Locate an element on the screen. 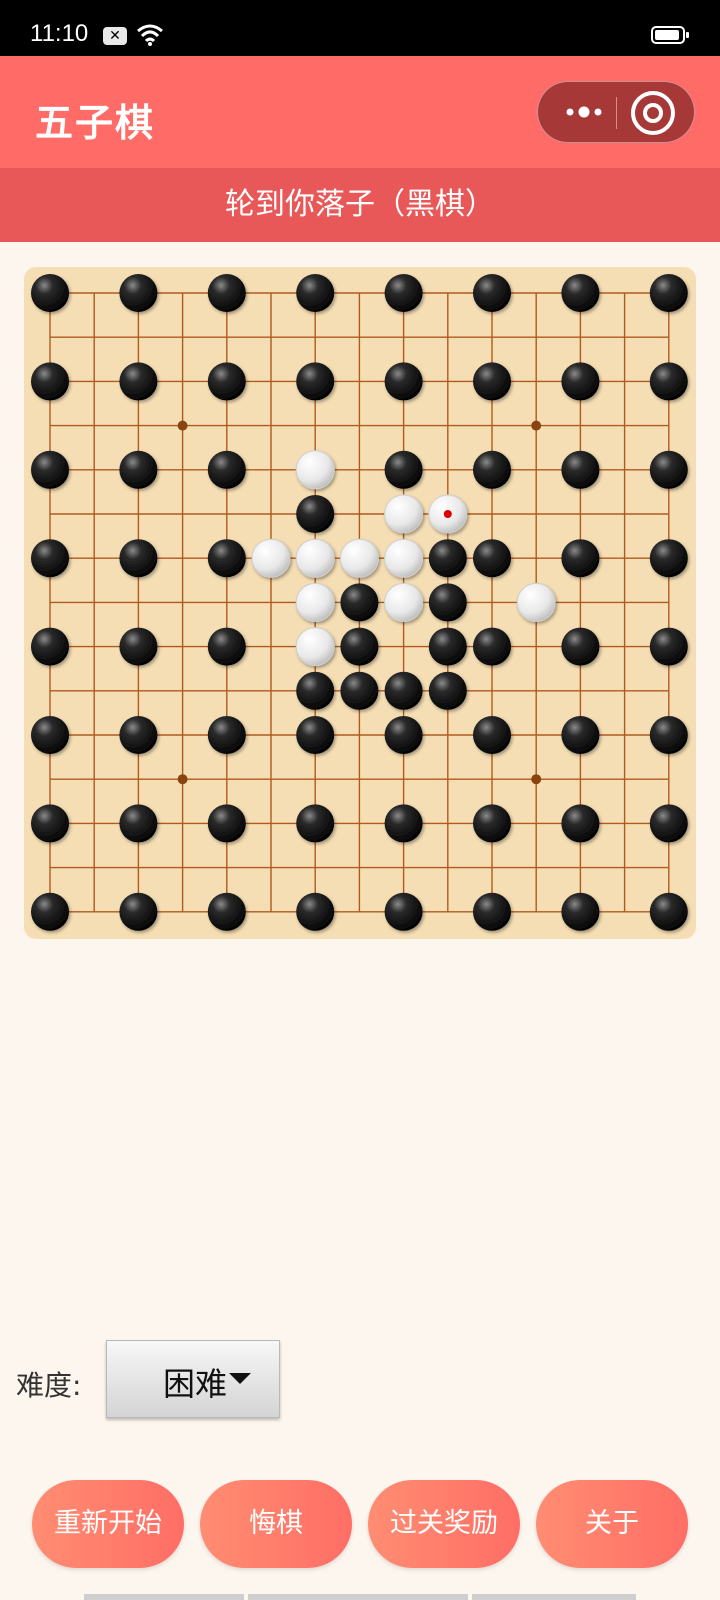 The height and width of the screenshot is (1600, 720). caret-down-icon is located at coordinates (240, 1378).